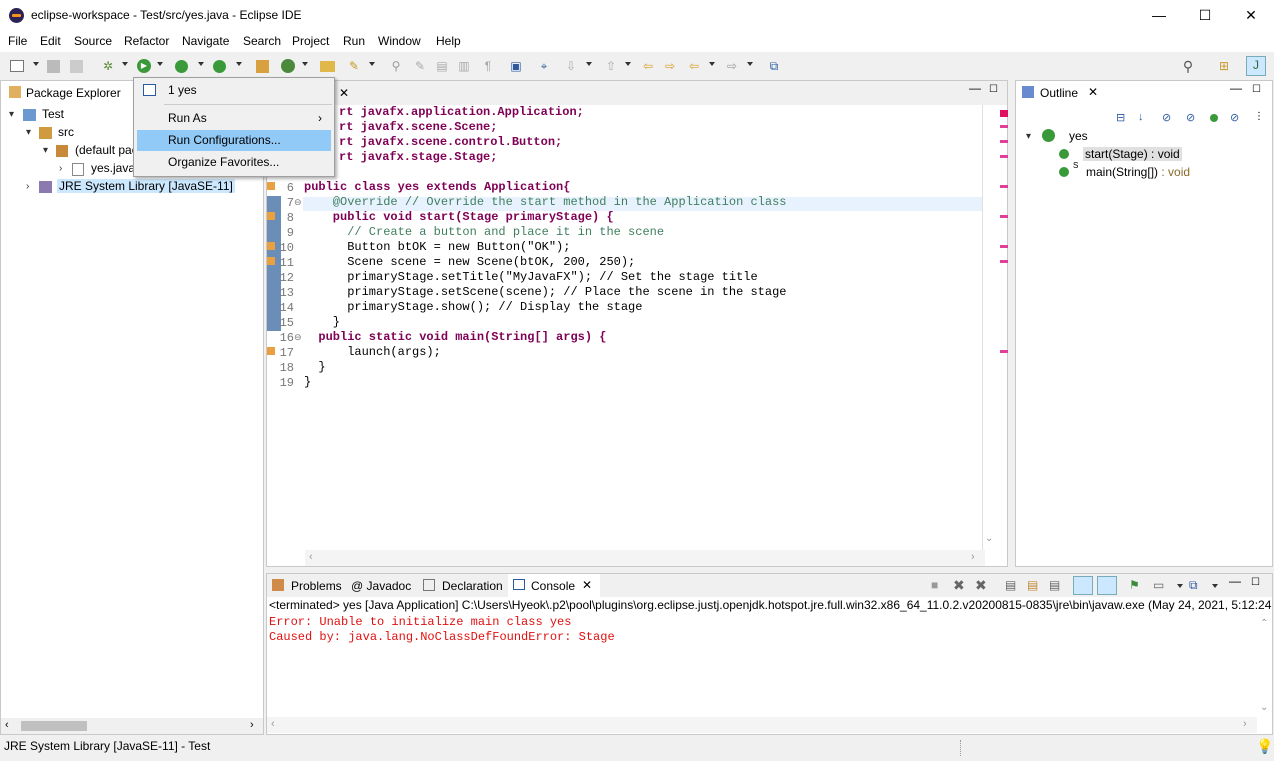  Describe the element at coordinates (450, 142) in the screenshot. I see `code-line-3: rt javafx.scene.control.Button;` at that location.